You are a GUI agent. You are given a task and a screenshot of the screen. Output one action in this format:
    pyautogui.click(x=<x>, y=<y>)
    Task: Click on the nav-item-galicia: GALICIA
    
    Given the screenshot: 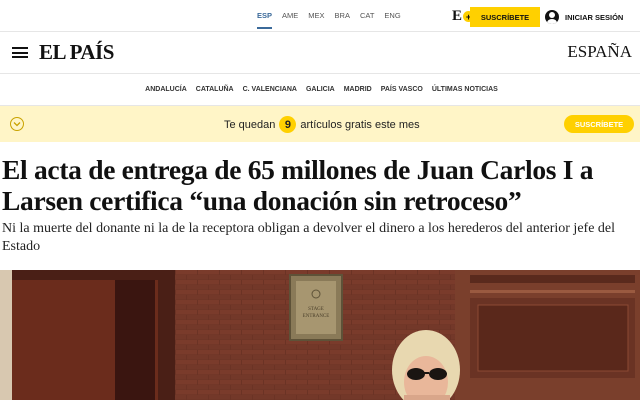 What is the action you would take?
    pyautogui.click(x=320, y=89)
    